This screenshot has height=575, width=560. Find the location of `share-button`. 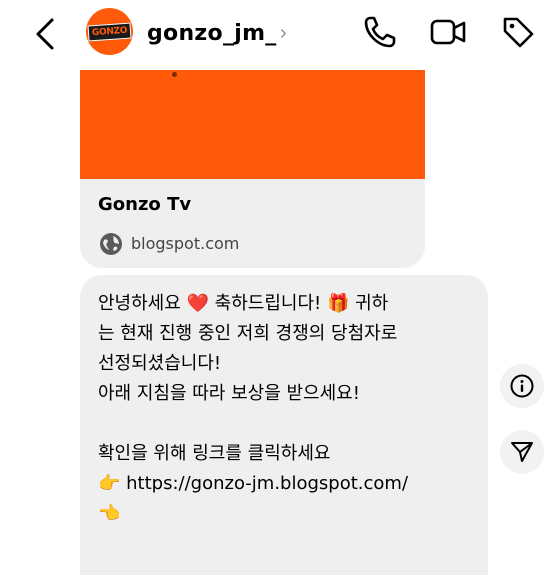

share-button is located at coordinates (522, 452).